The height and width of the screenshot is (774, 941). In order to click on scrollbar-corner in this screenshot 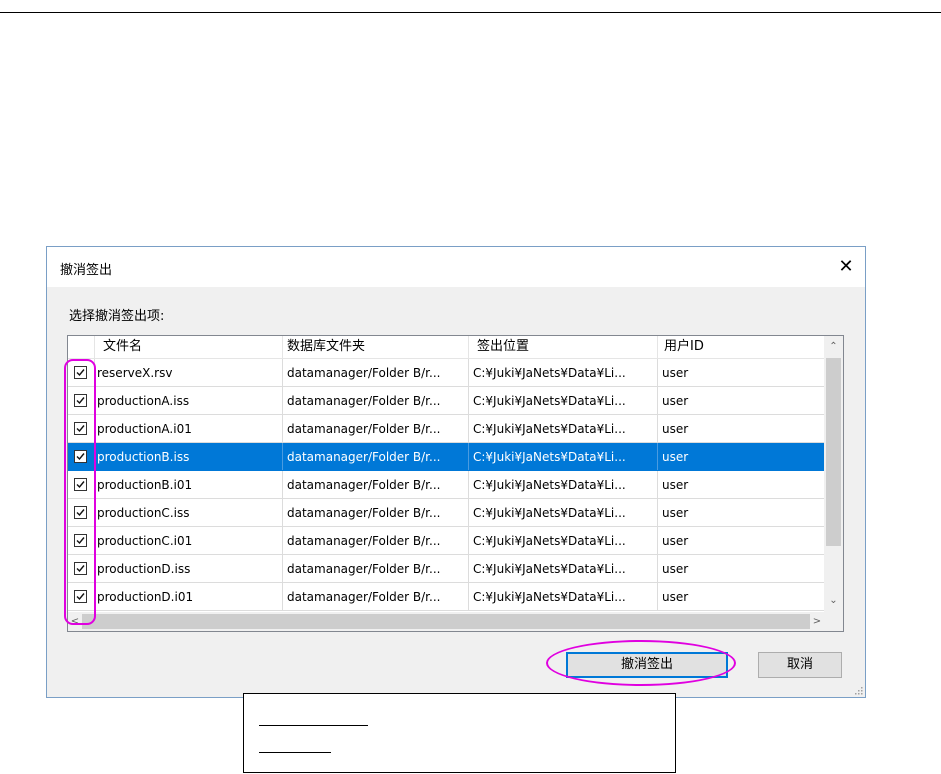, I will do `click(833, 621)`.